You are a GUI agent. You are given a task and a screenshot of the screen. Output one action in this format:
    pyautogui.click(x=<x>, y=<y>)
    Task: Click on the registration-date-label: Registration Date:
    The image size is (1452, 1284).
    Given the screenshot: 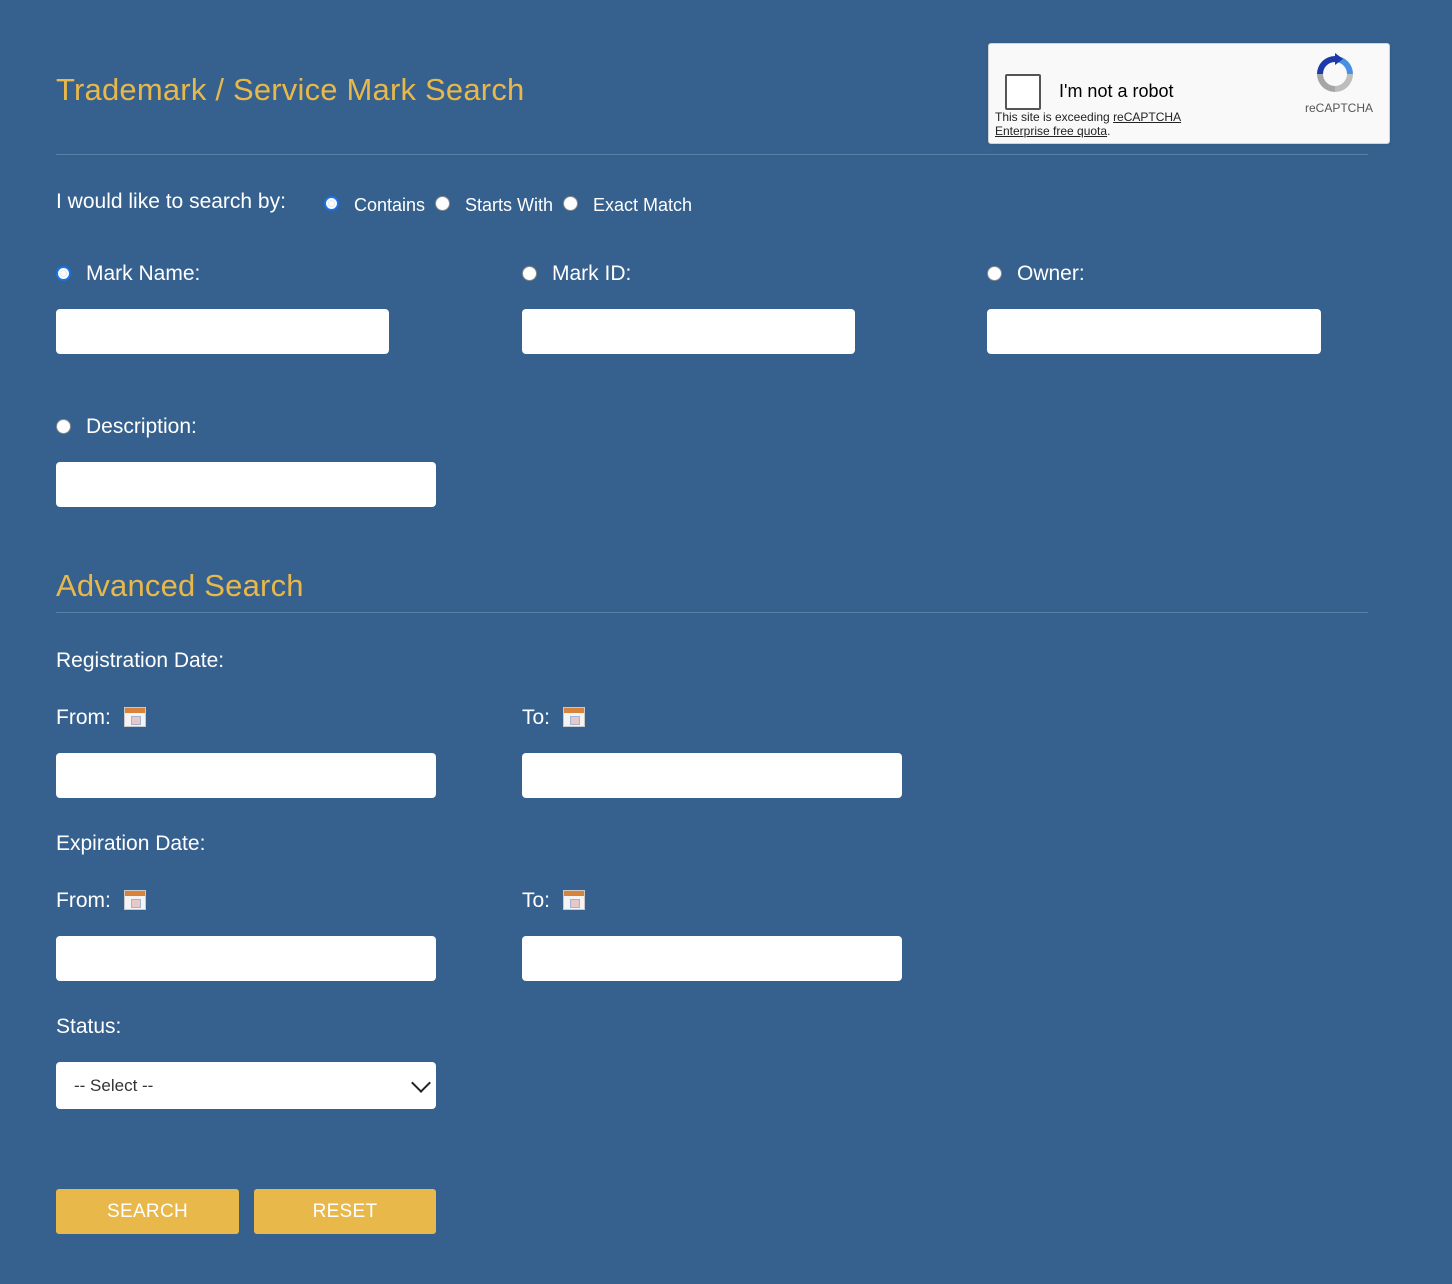 What is the action you would take?
    pyautogui.click(x=140, y=660)
    